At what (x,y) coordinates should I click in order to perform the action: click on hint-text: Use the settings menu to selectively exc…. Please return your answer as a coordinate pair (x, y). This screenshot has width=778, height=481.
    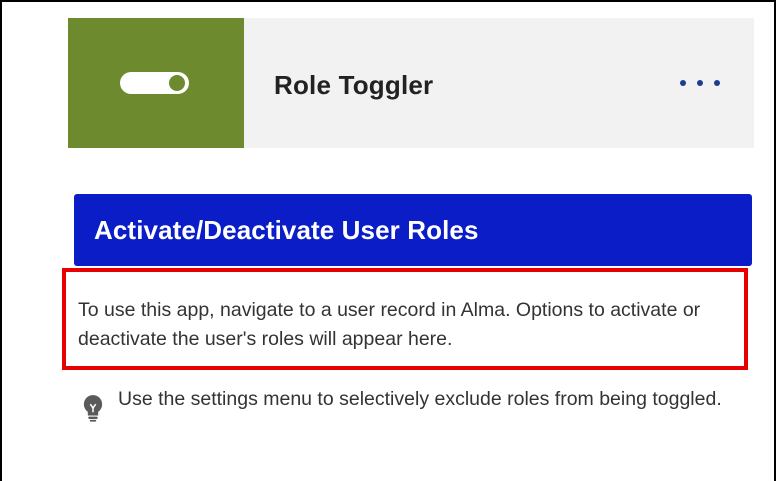
    Looking at the image, I should click on (420, 399).